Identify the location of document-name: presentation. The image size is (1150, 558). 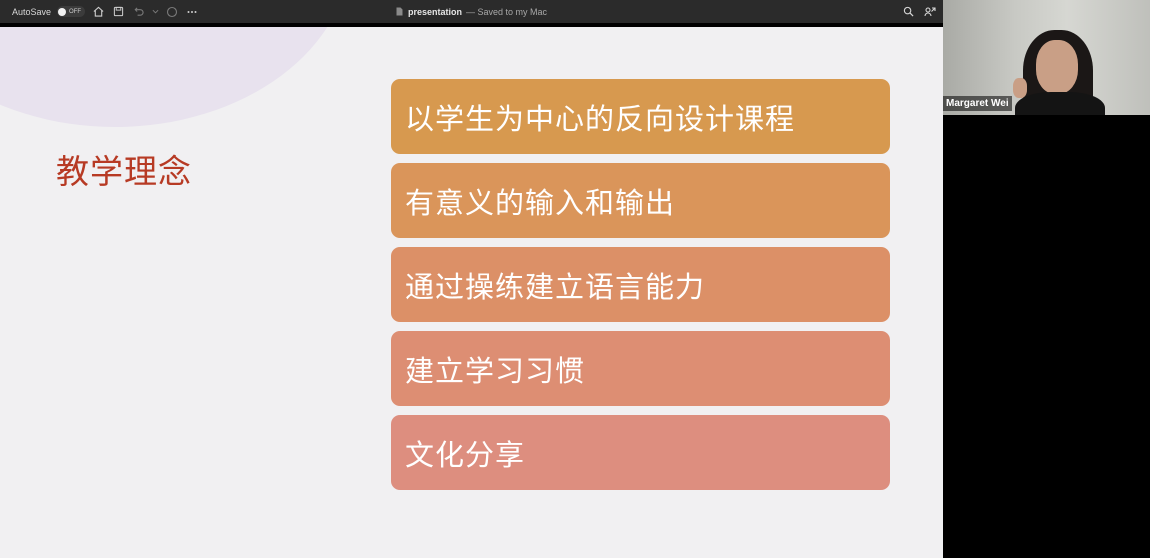
(434, 11).